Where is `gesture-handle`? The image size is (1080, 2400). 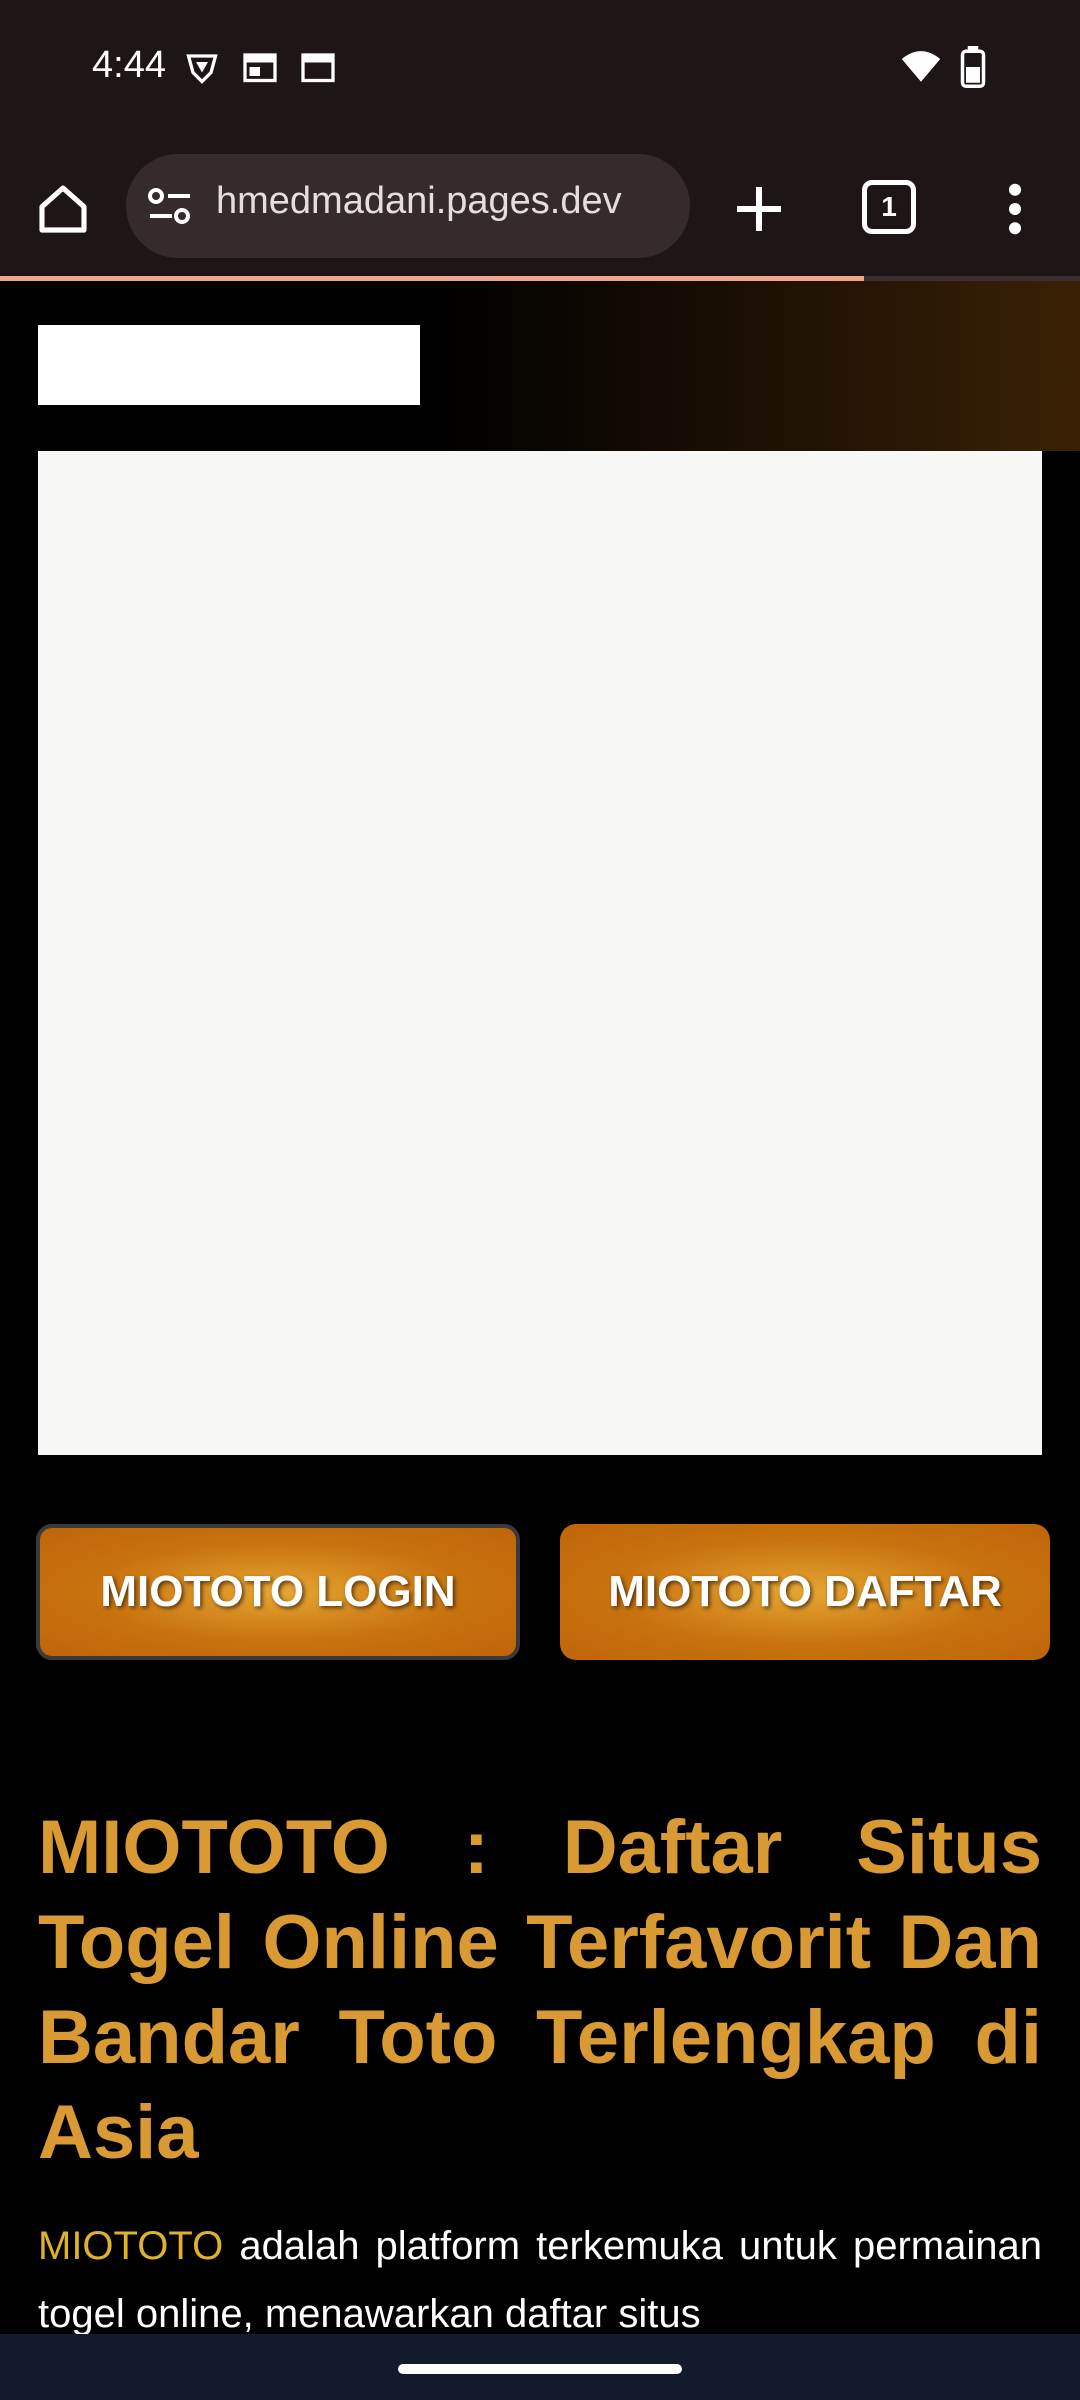 gesture-handle is located at coordinates (540, 2369).